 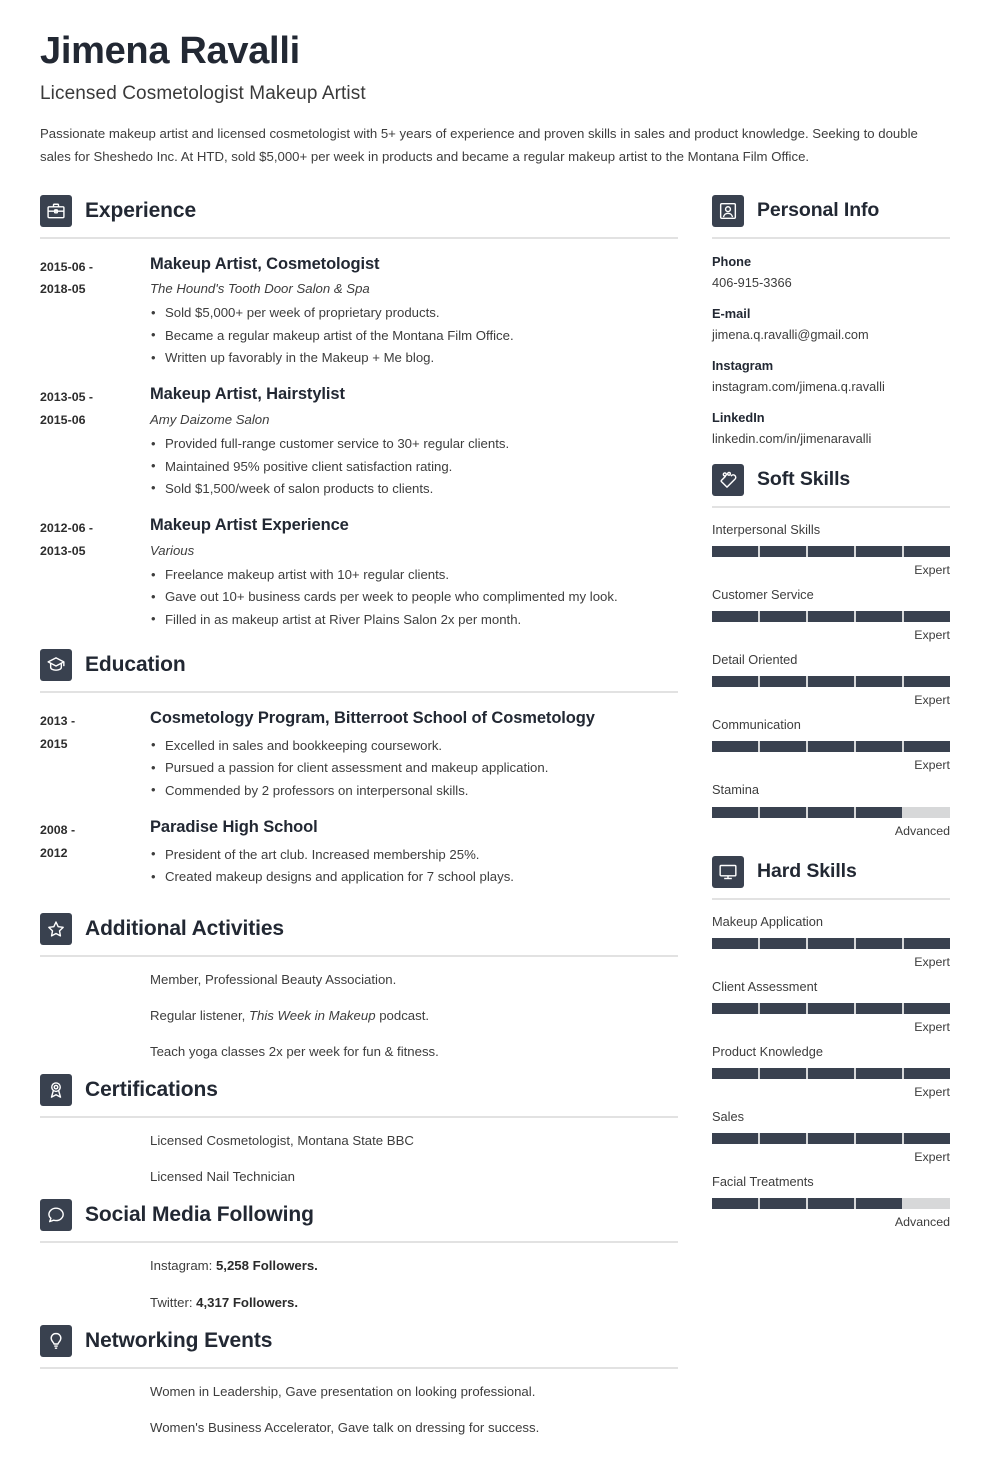 I want to click on section-title: Education, so click(x=135, y=665).